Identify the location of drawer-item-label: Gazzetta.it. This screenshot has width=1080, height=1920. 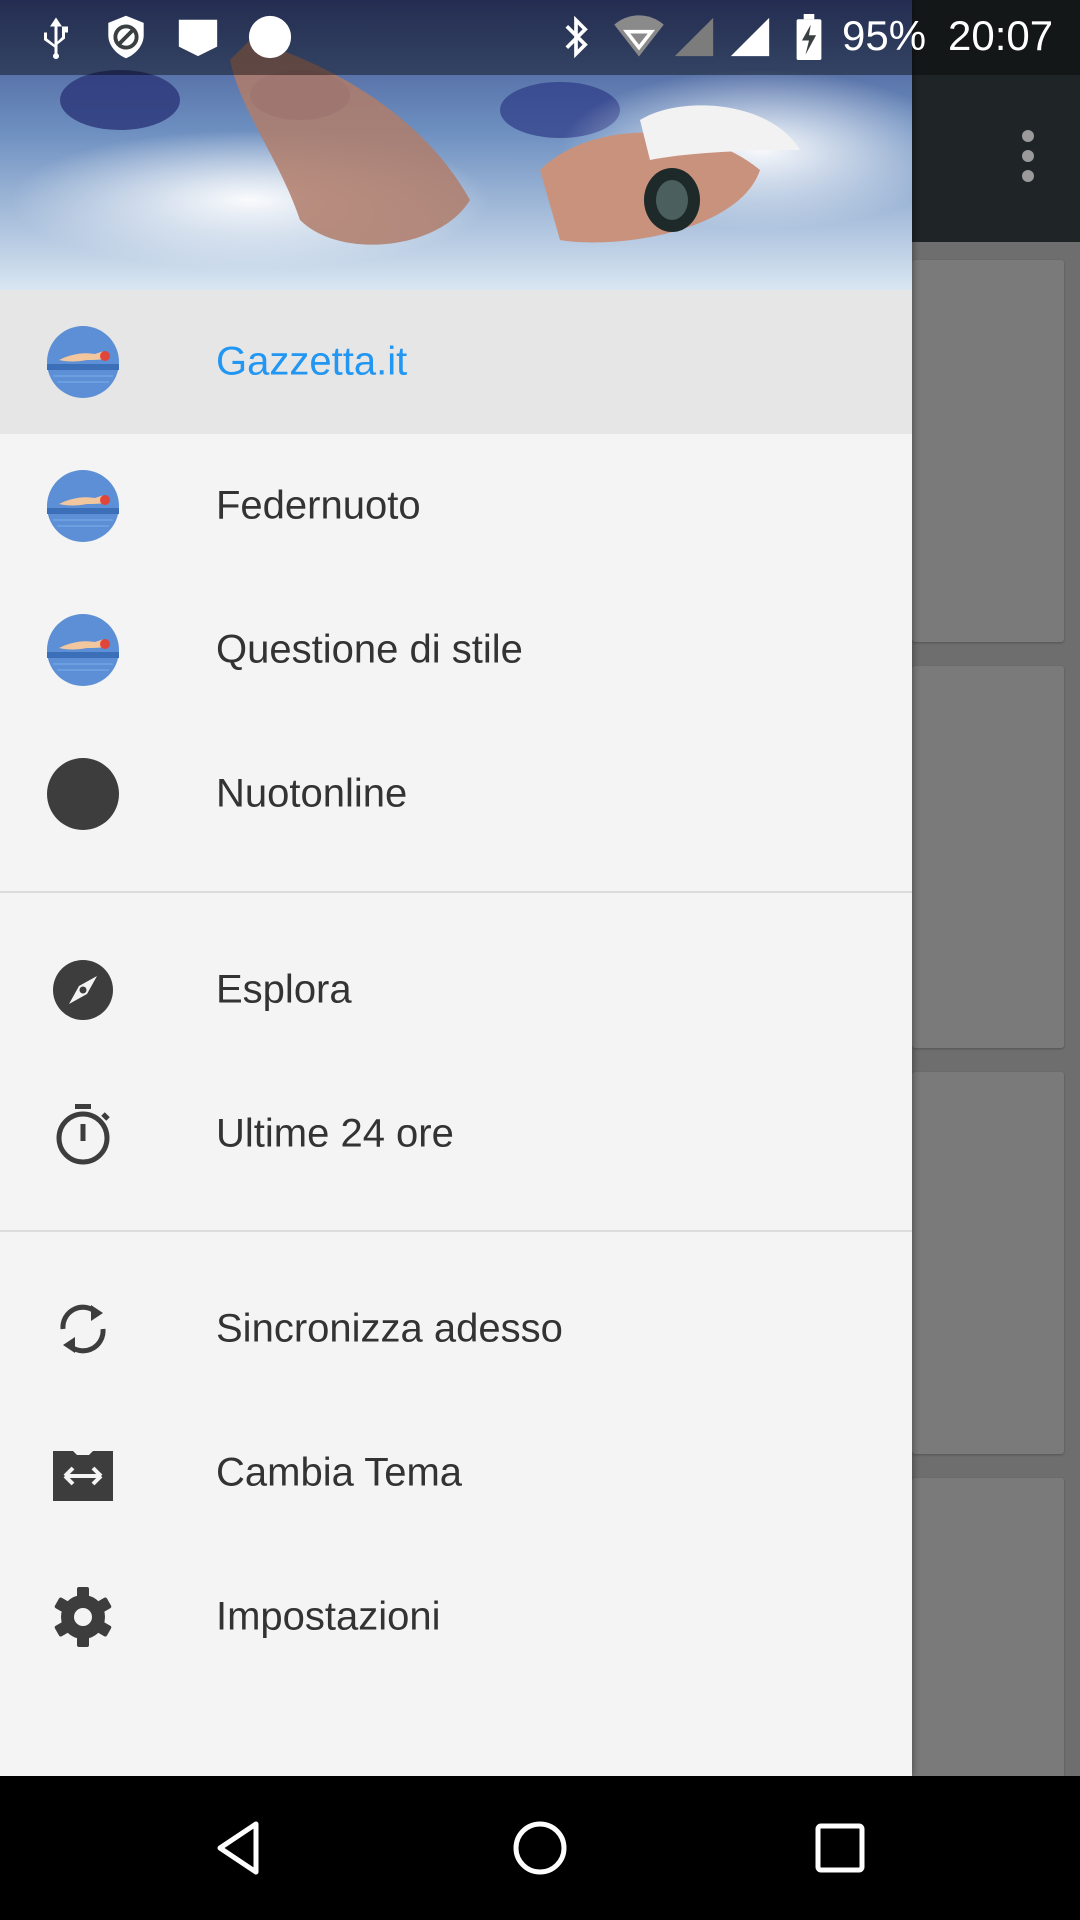
(312, 361).